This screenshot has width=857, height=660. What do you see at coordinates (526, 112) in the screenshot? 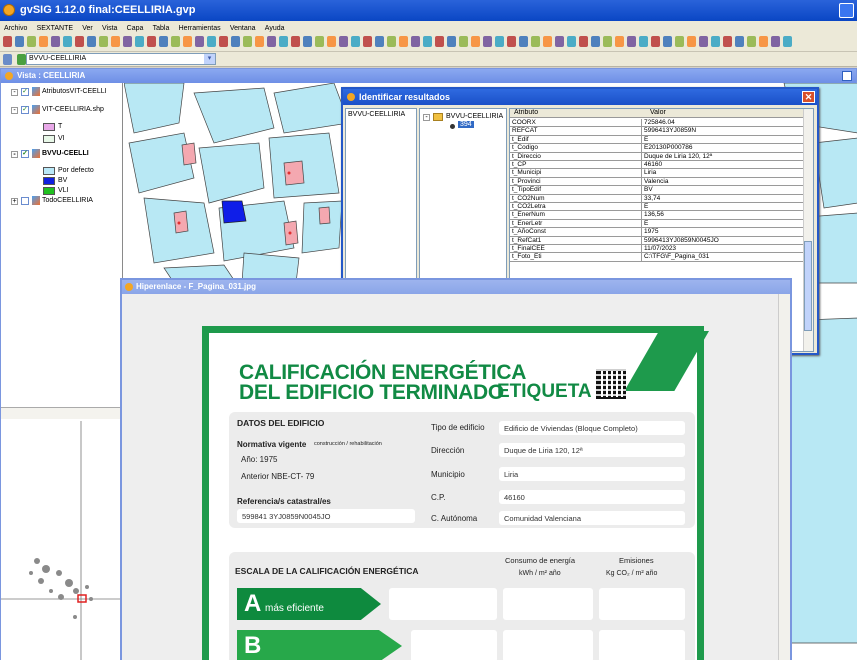
I see `column-header-attribute: Atributo` at bounding box center [526, 112].